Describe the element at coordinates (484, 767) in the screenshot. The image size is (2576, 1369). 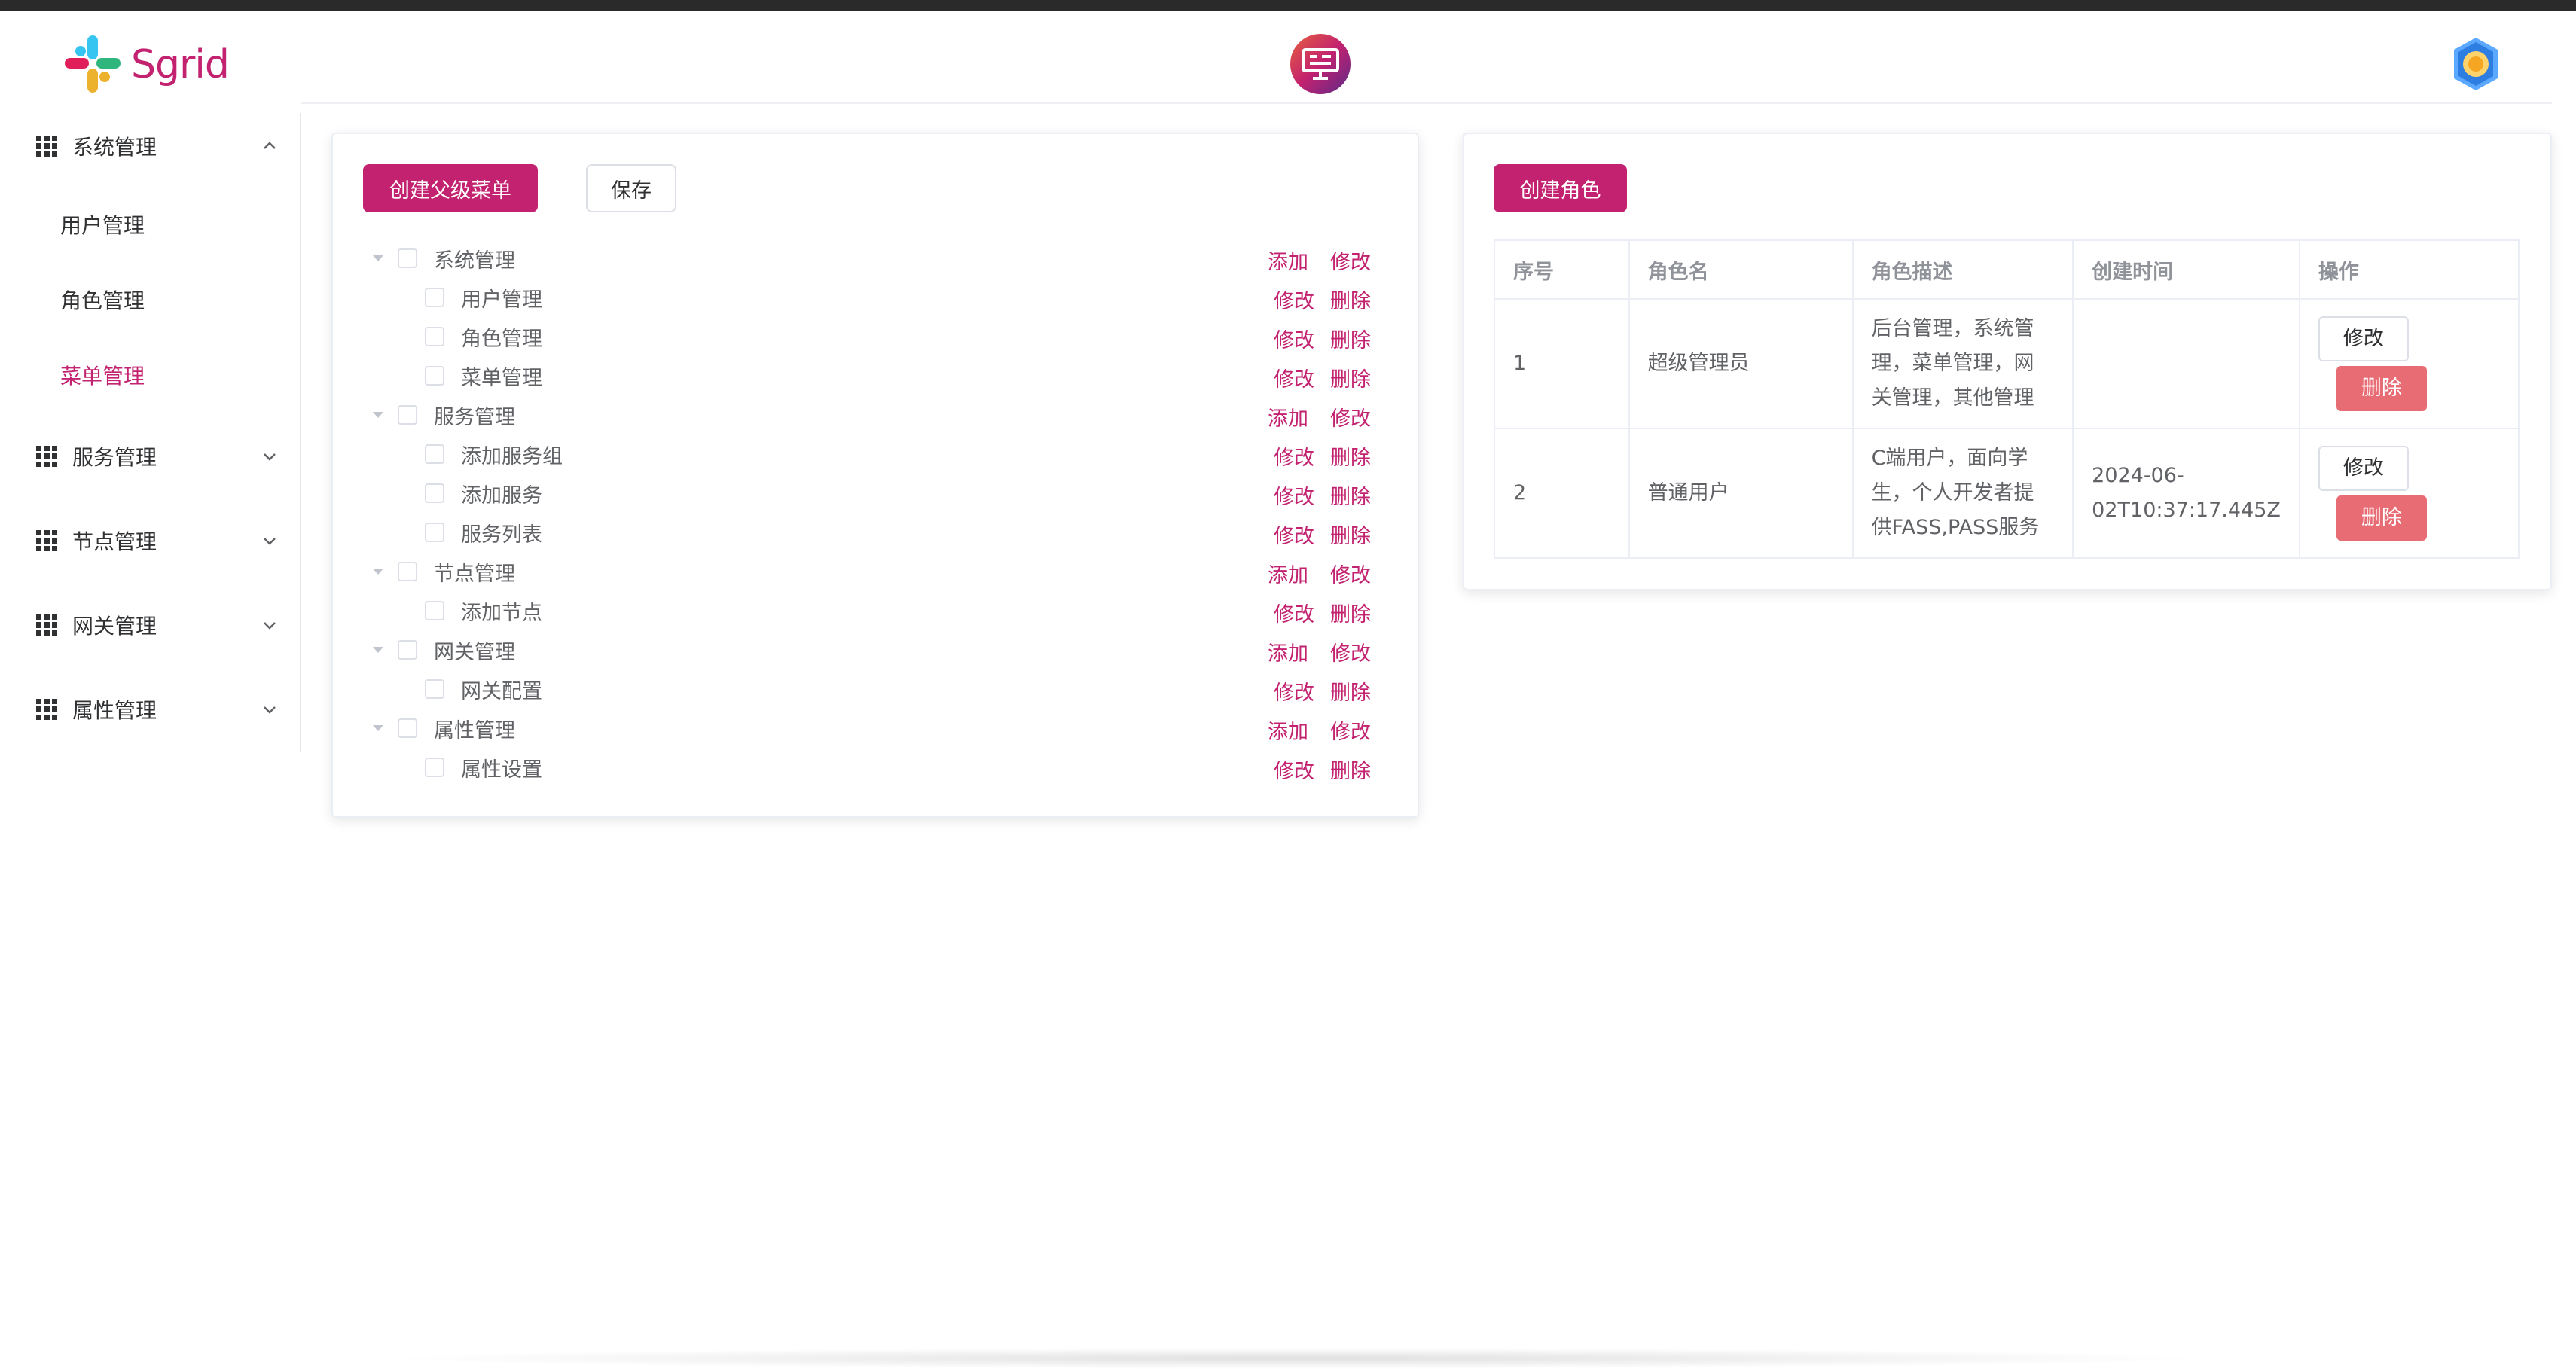
I see `tree-node-child: 属性设置` at that location.